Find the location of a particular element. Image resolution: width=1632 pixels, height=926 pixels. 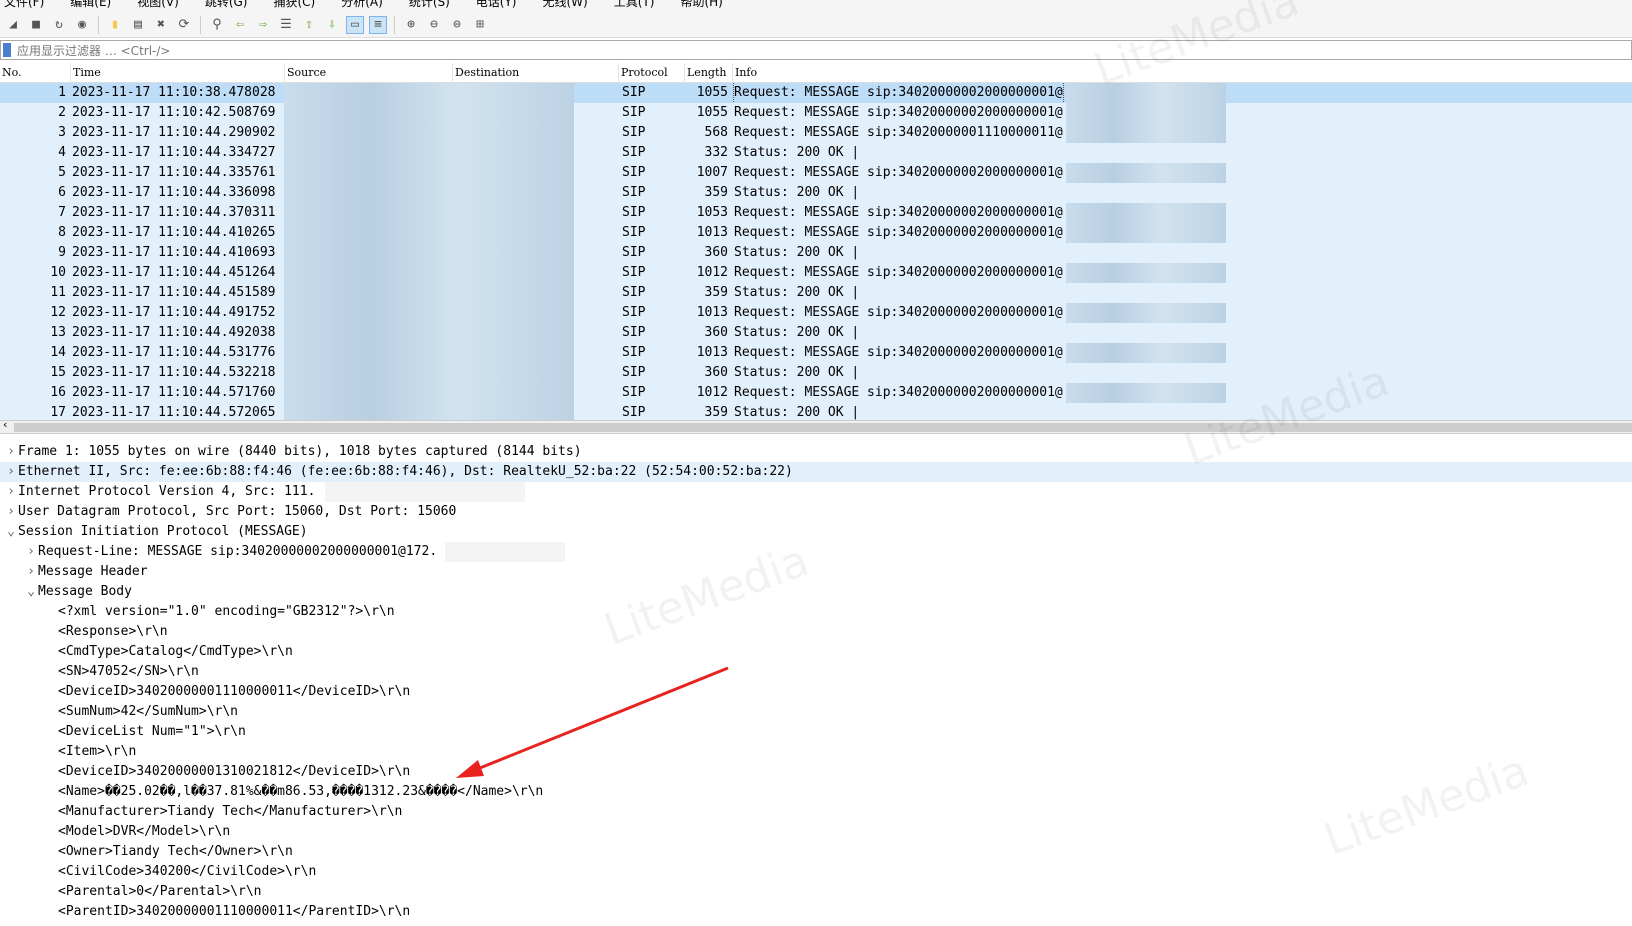

redacted-source-destination is located at coordinates (429, 333).